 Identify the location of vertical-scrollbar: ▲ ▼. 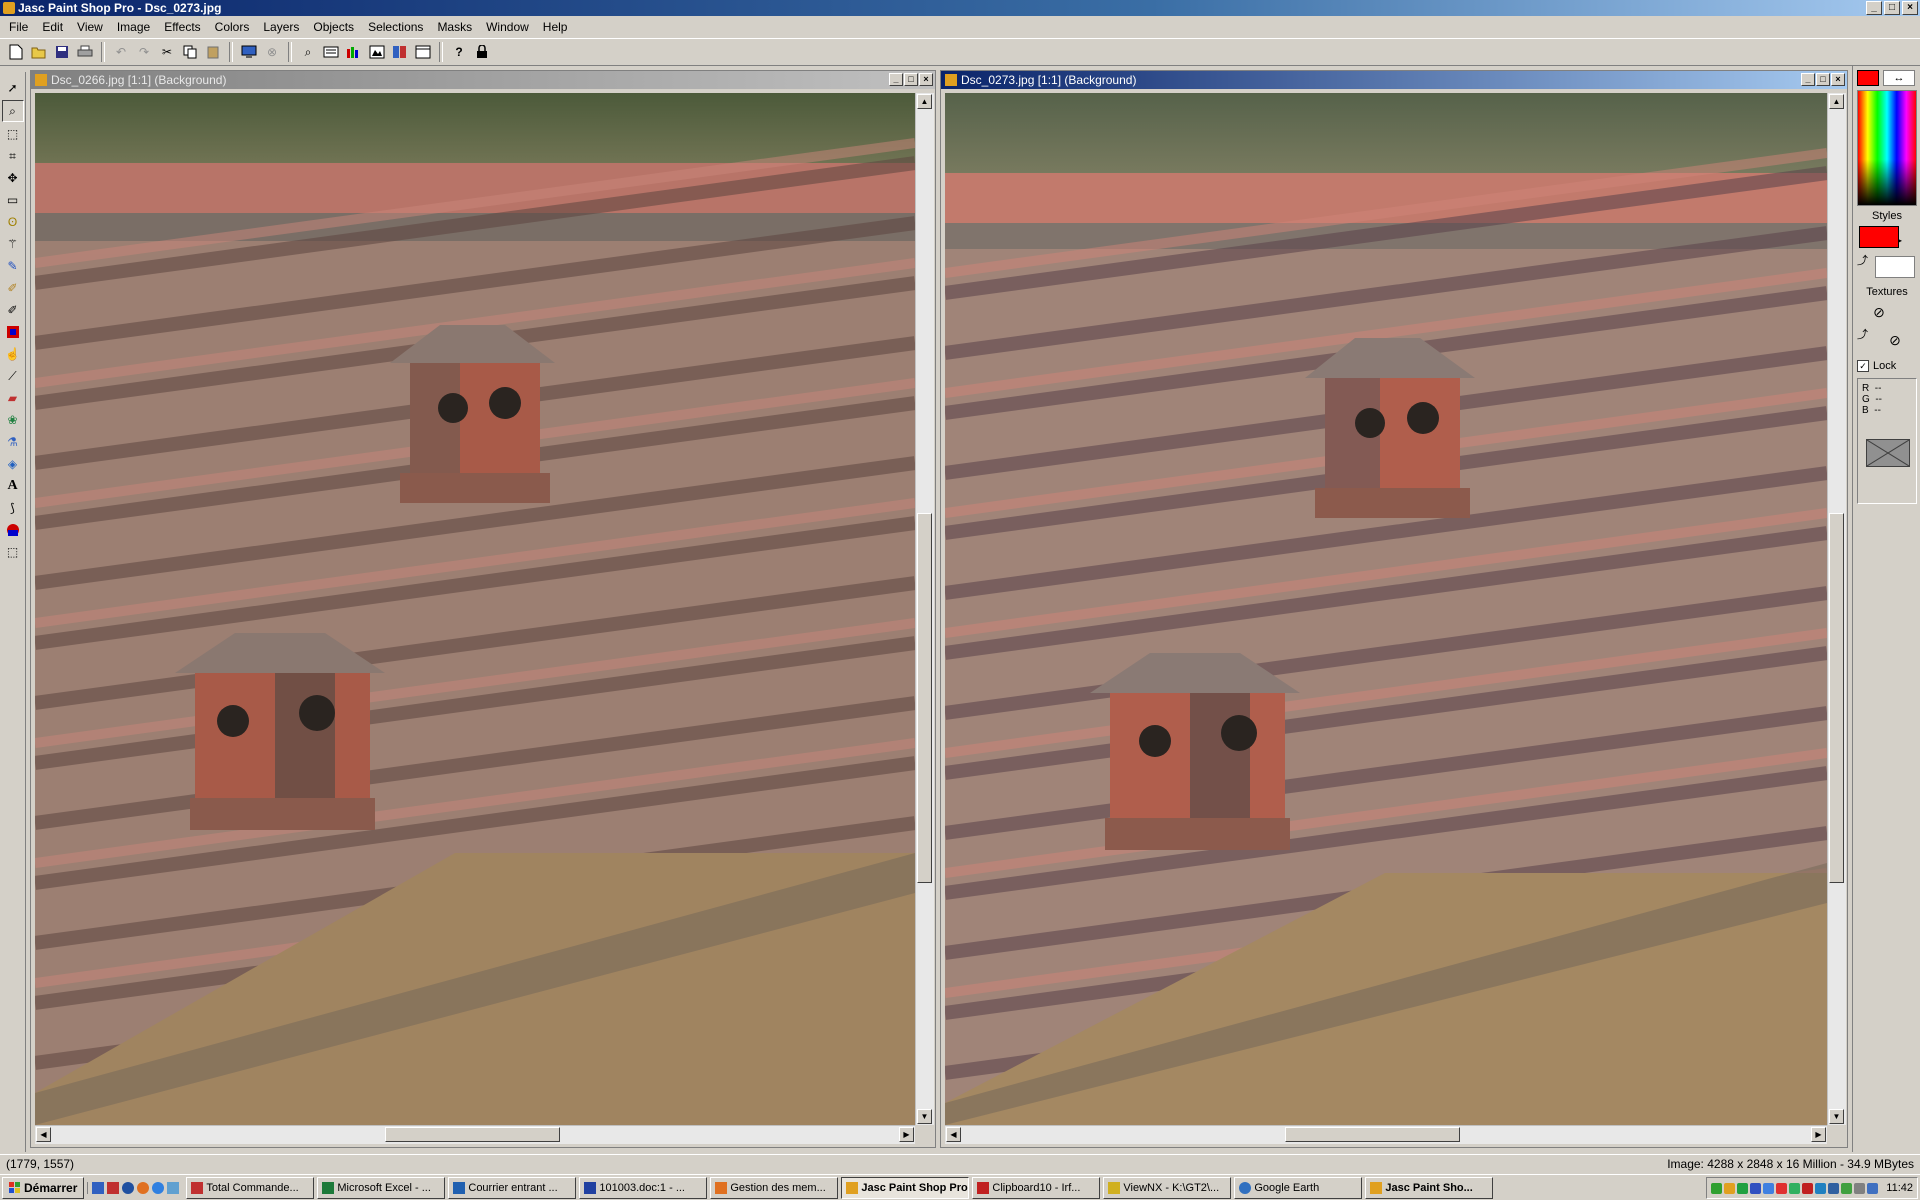
(1836, 609).